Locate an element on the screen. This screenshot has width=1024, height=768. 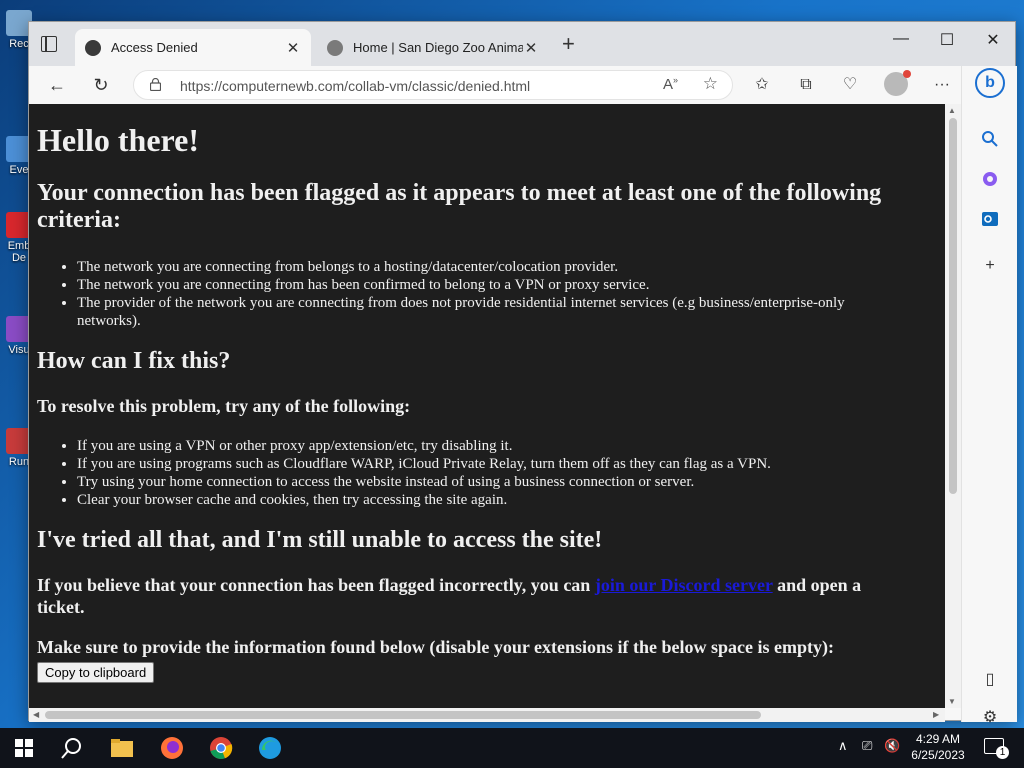
new-tab-button: + is located at coordinates (568, 44).